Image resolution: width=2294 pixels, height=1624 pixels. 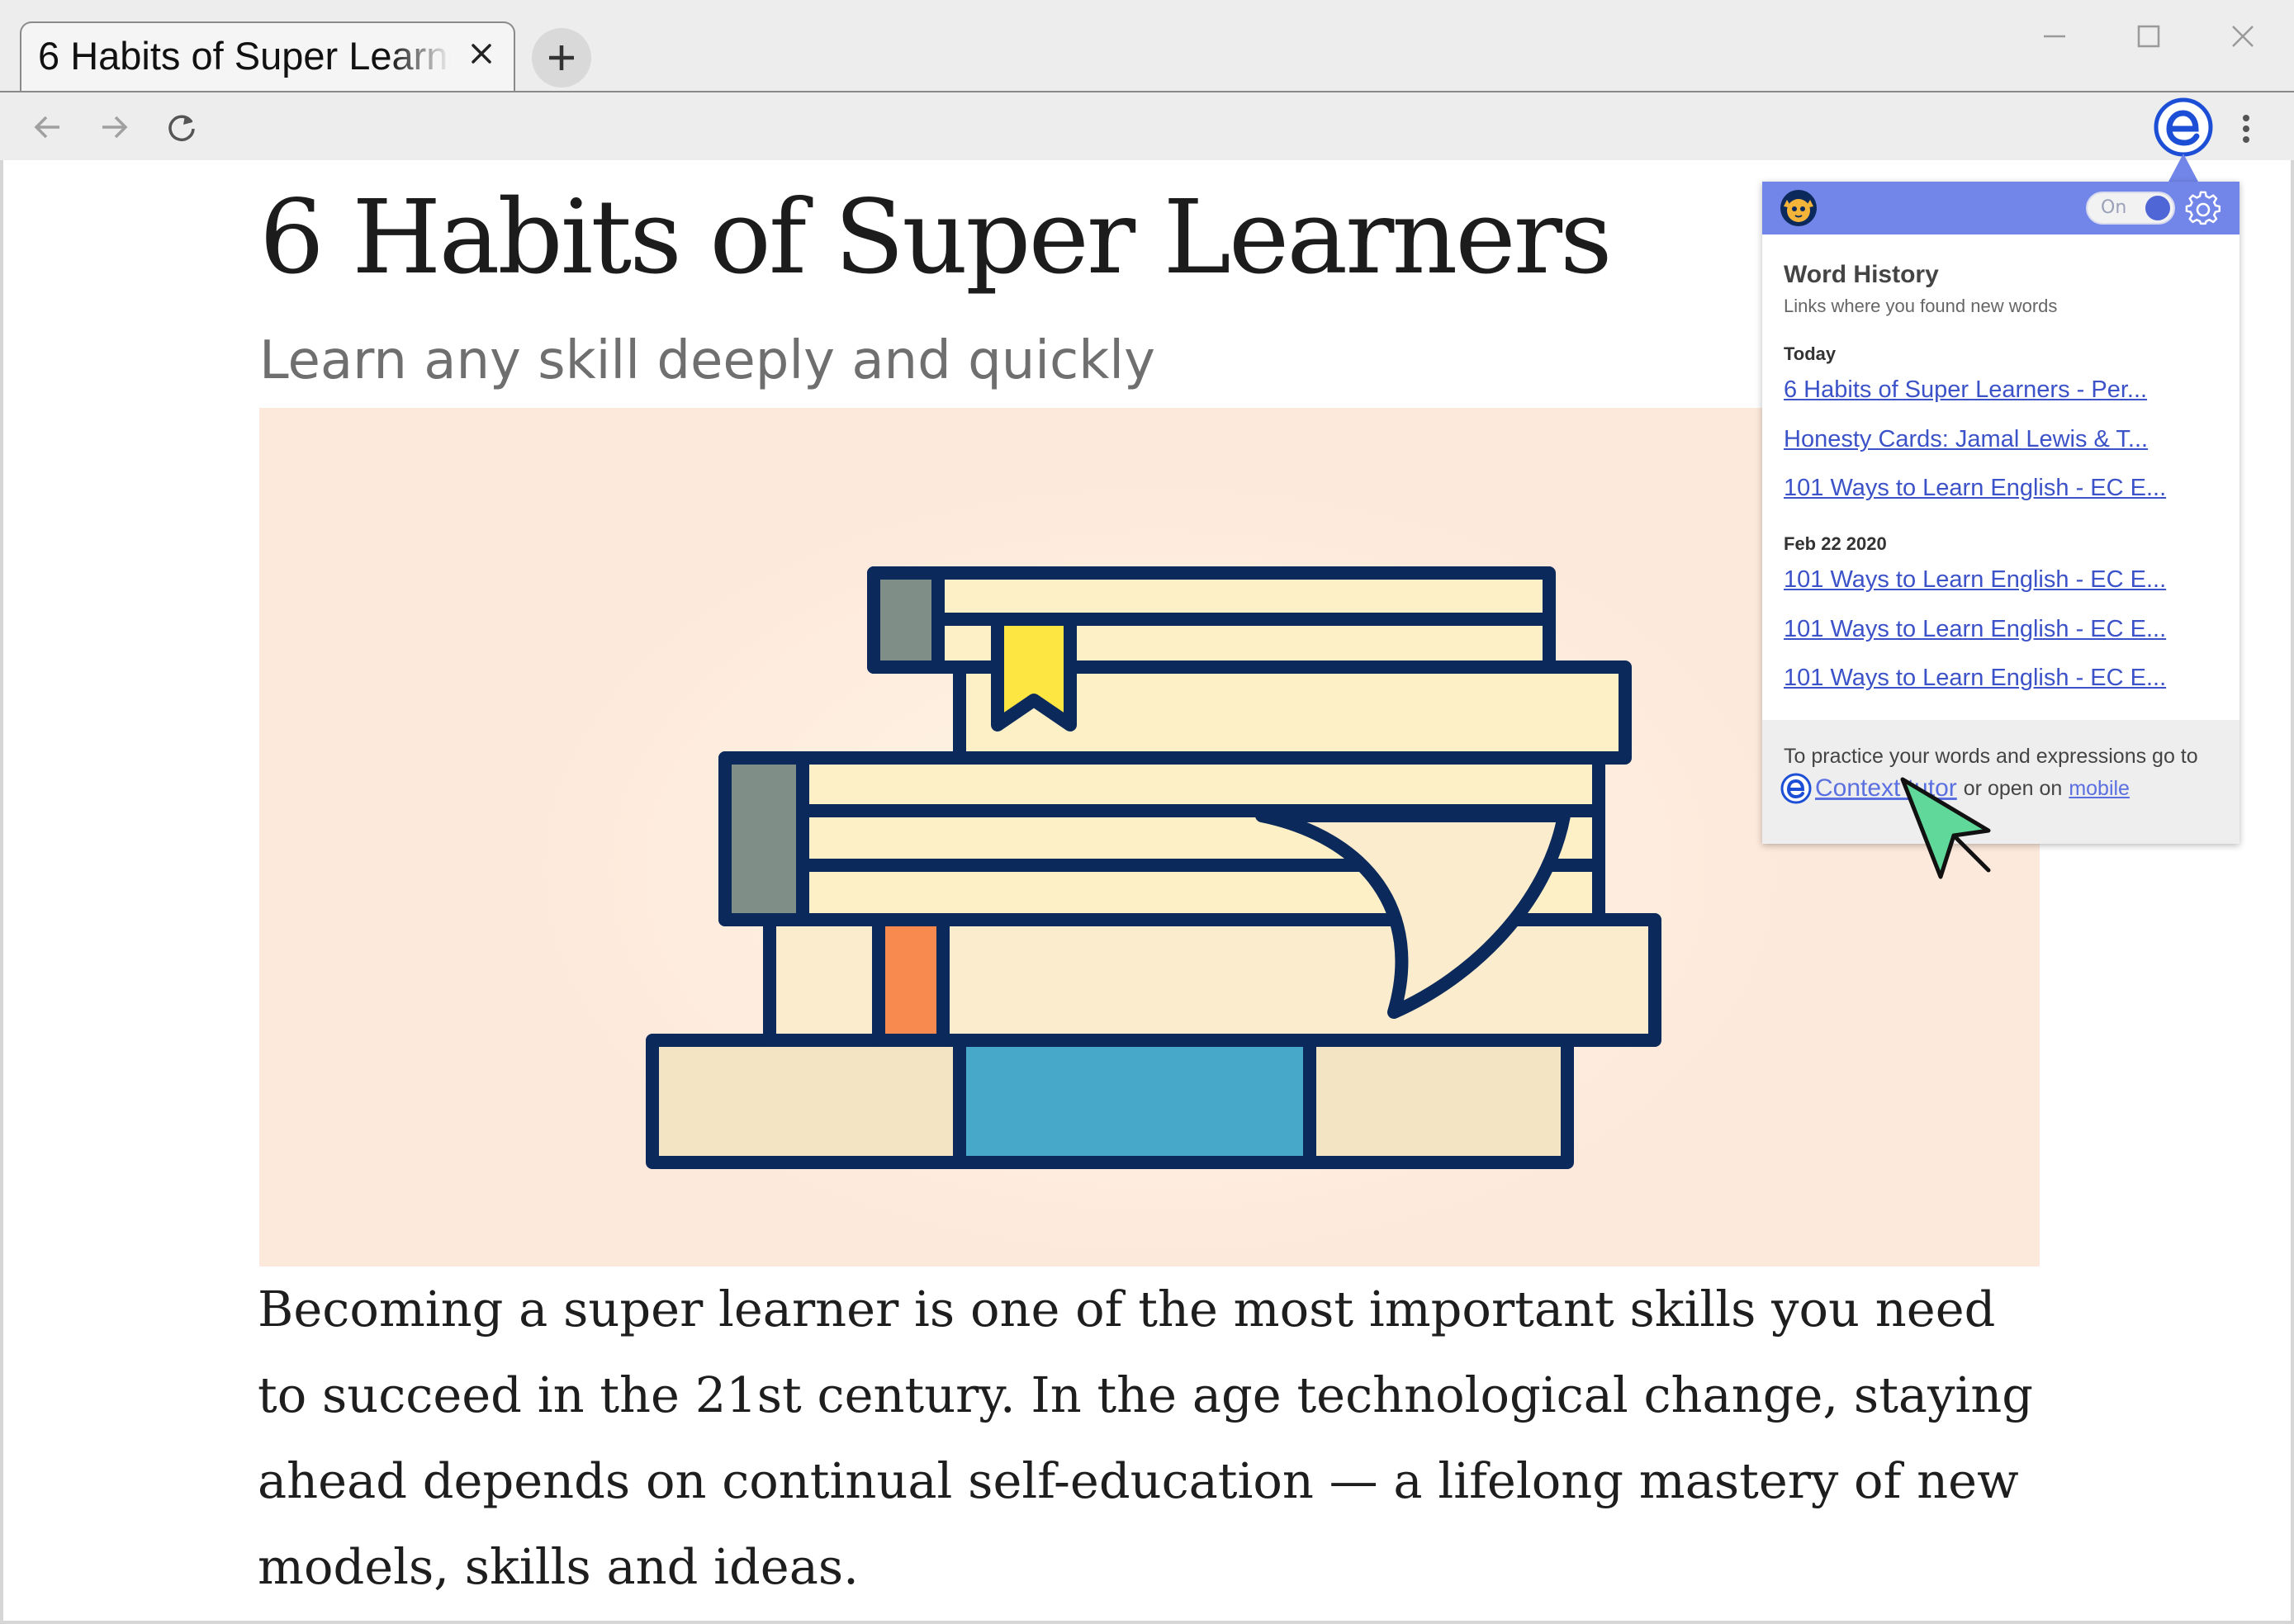 I want to click on vertical-dots-icon, so click(x=2246, y=129).